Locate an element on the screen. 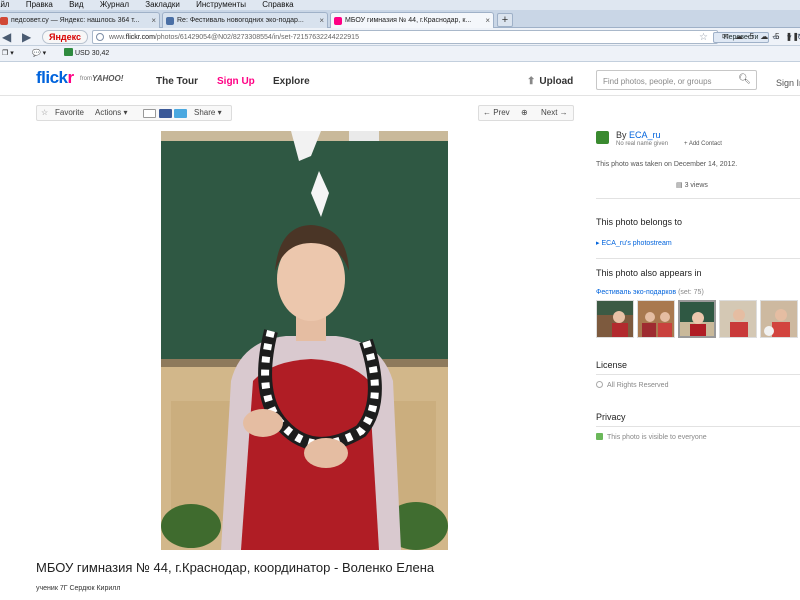 Image resolution: width=800 pixels, height=600 pixels. favorite-star-icon: ☆ is located at coordinates (44, 113).